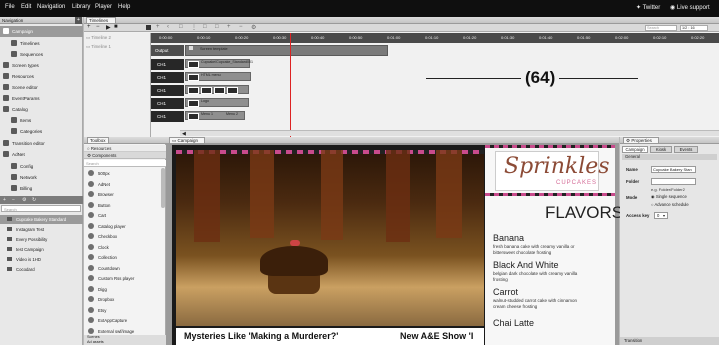  I want to click on copy-icon: □, so click(205, 27).